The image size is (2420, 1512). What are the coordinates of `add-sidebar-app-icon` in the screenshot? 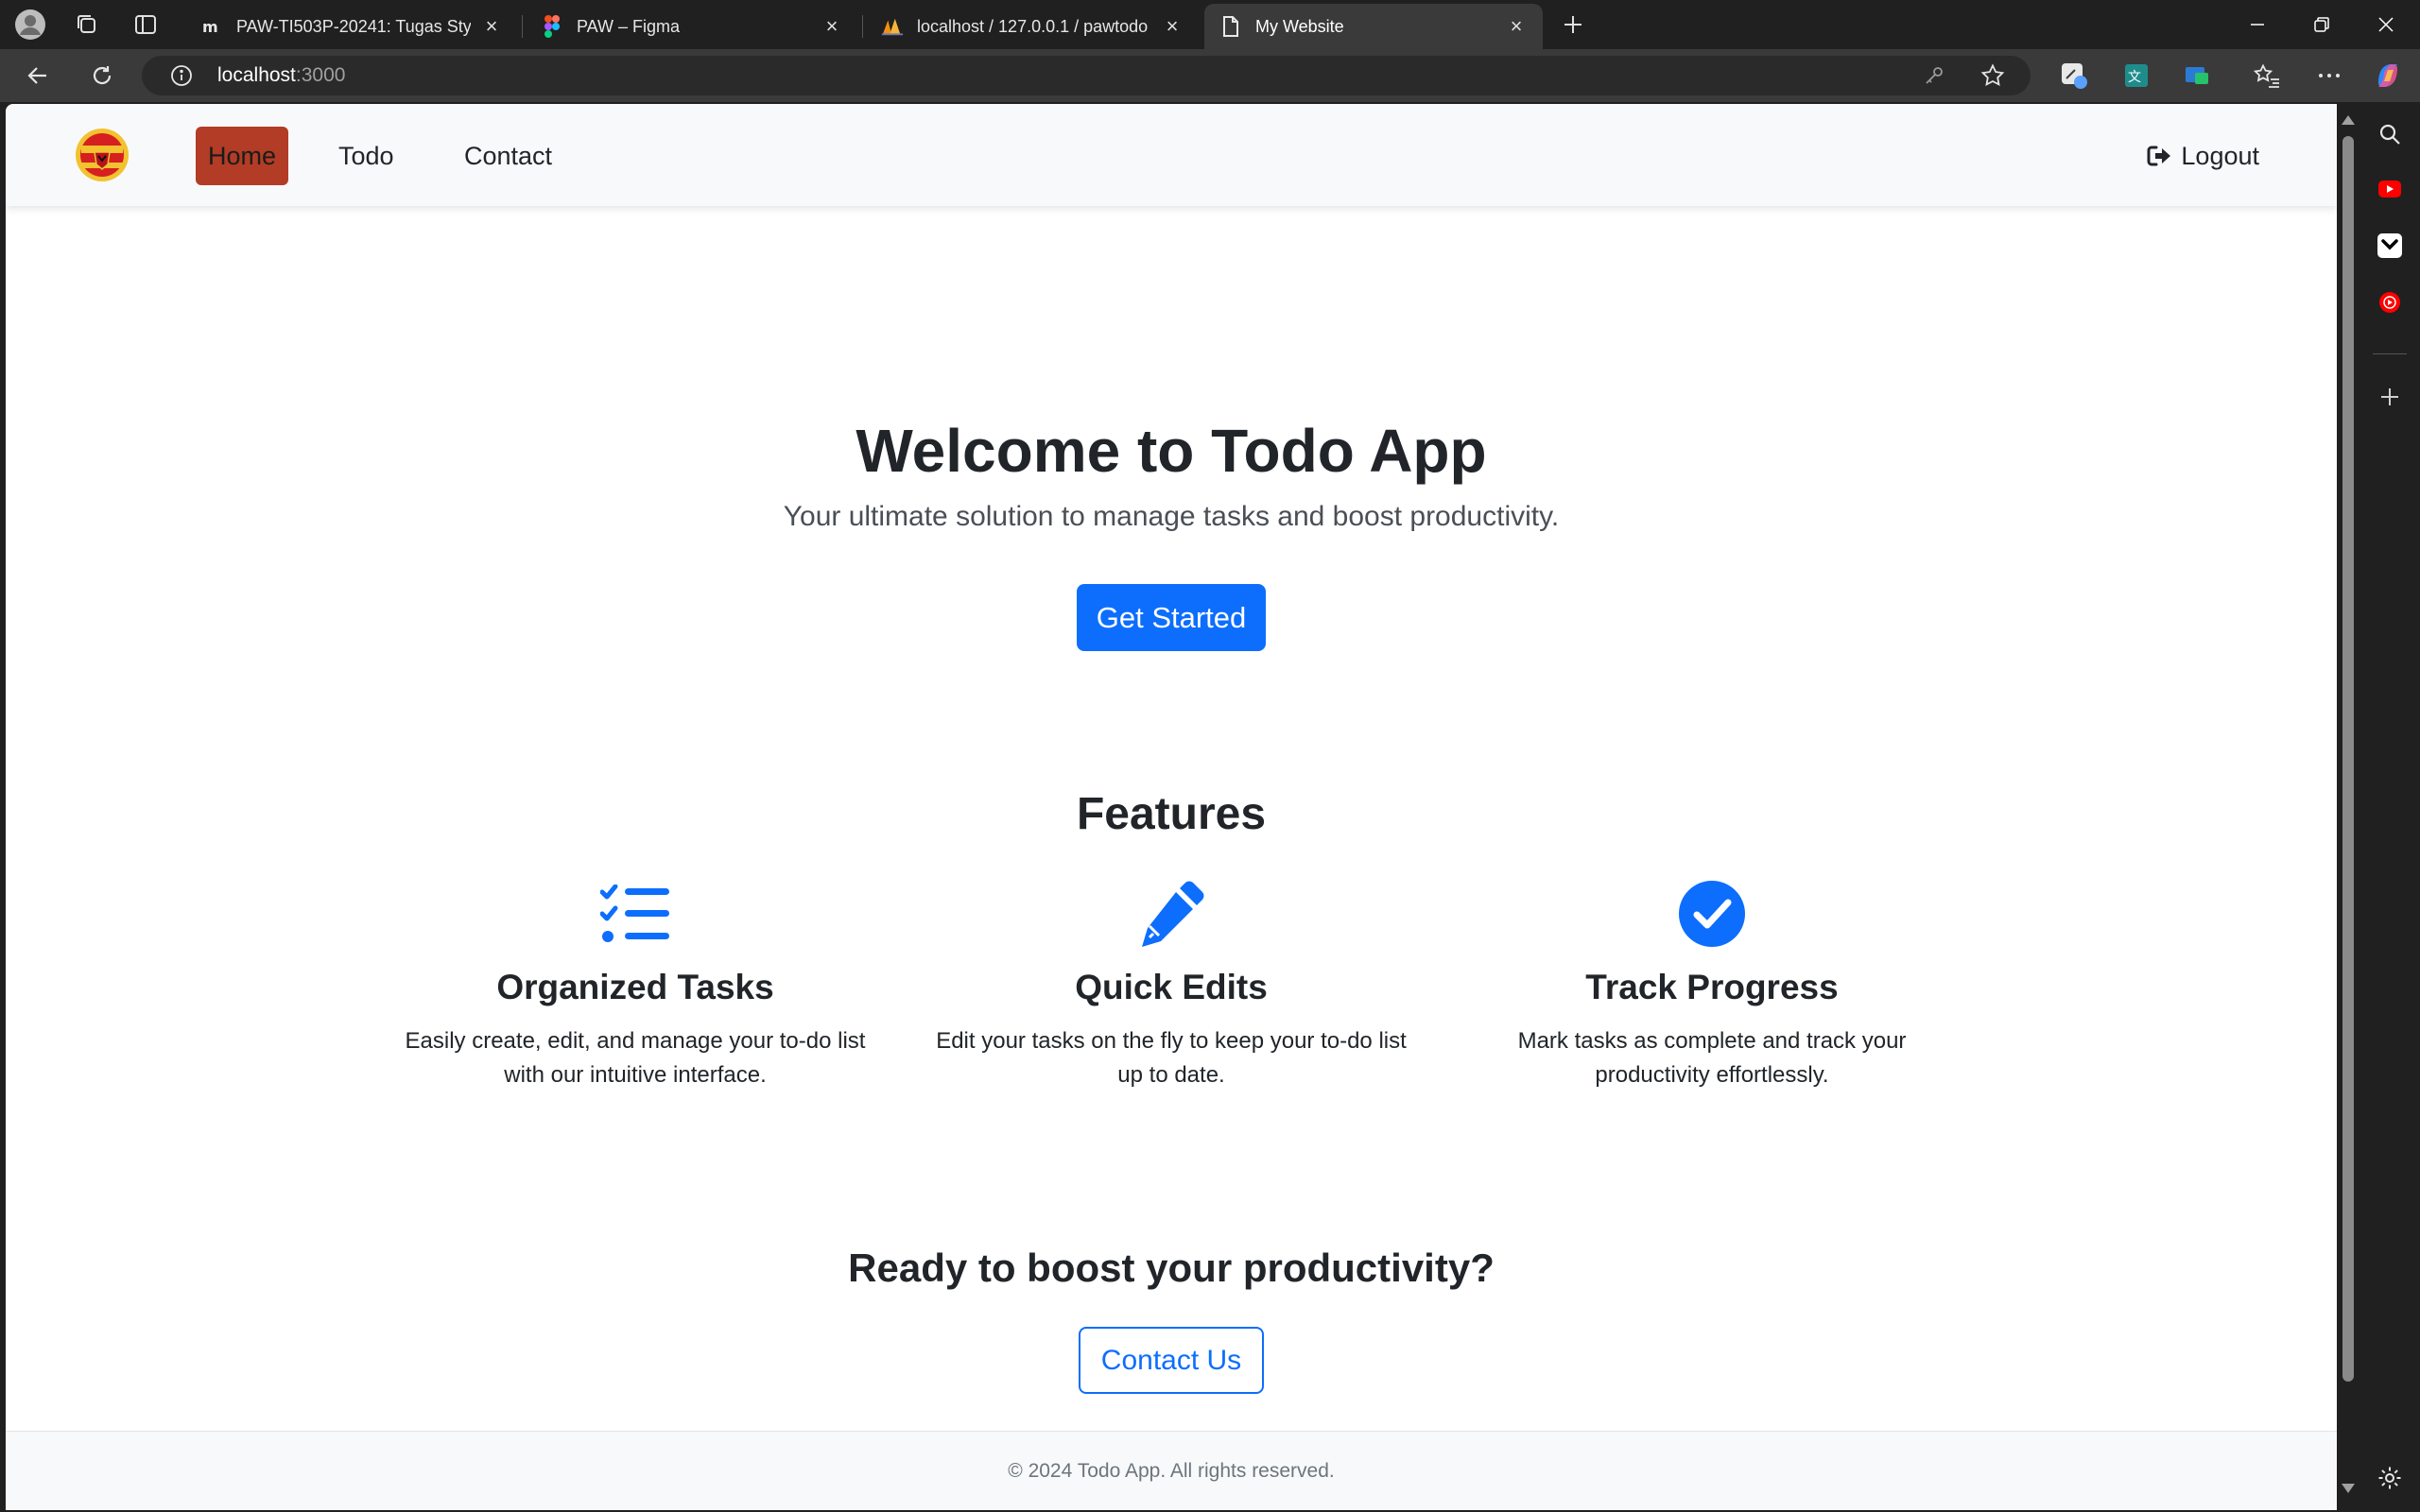 It's located at (2390, 397).